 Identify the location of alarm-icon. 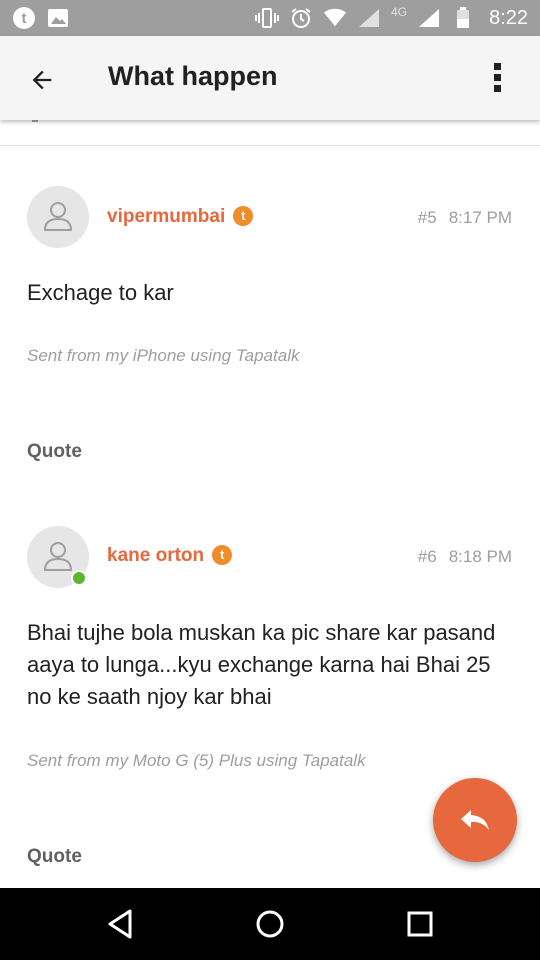
(301, 18).